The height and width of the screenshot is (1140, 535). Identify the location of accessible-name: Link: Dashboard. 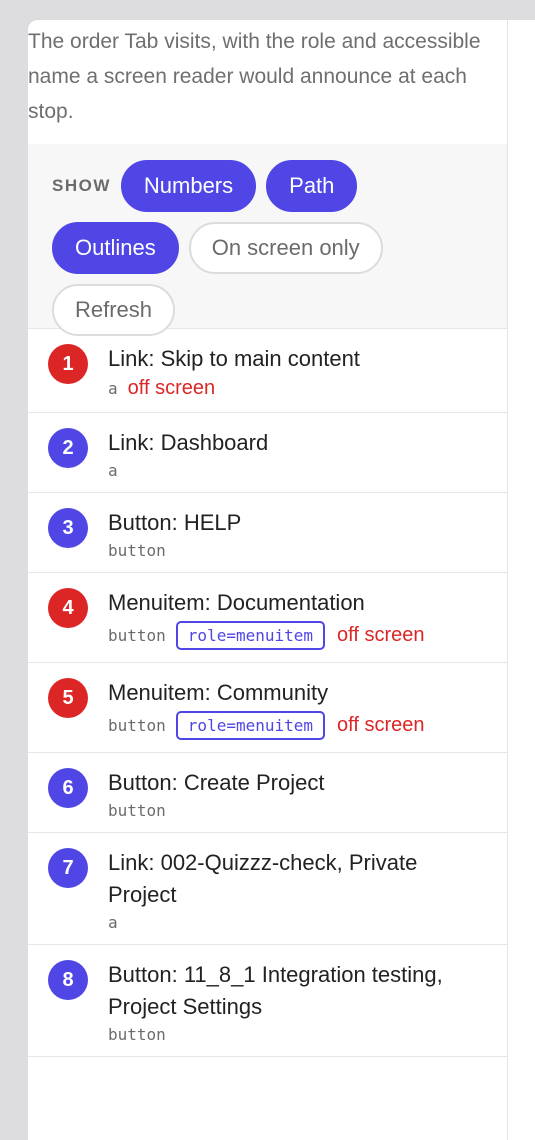
(188, 442).